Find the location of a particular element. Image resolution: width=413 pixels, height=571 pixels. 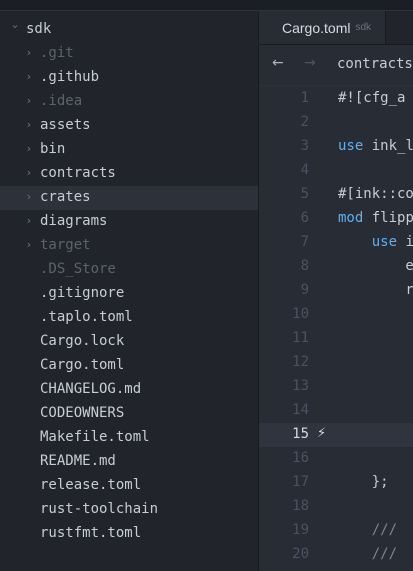

tree-item-label: Cargo.toml is located at coordinates (82, 365).